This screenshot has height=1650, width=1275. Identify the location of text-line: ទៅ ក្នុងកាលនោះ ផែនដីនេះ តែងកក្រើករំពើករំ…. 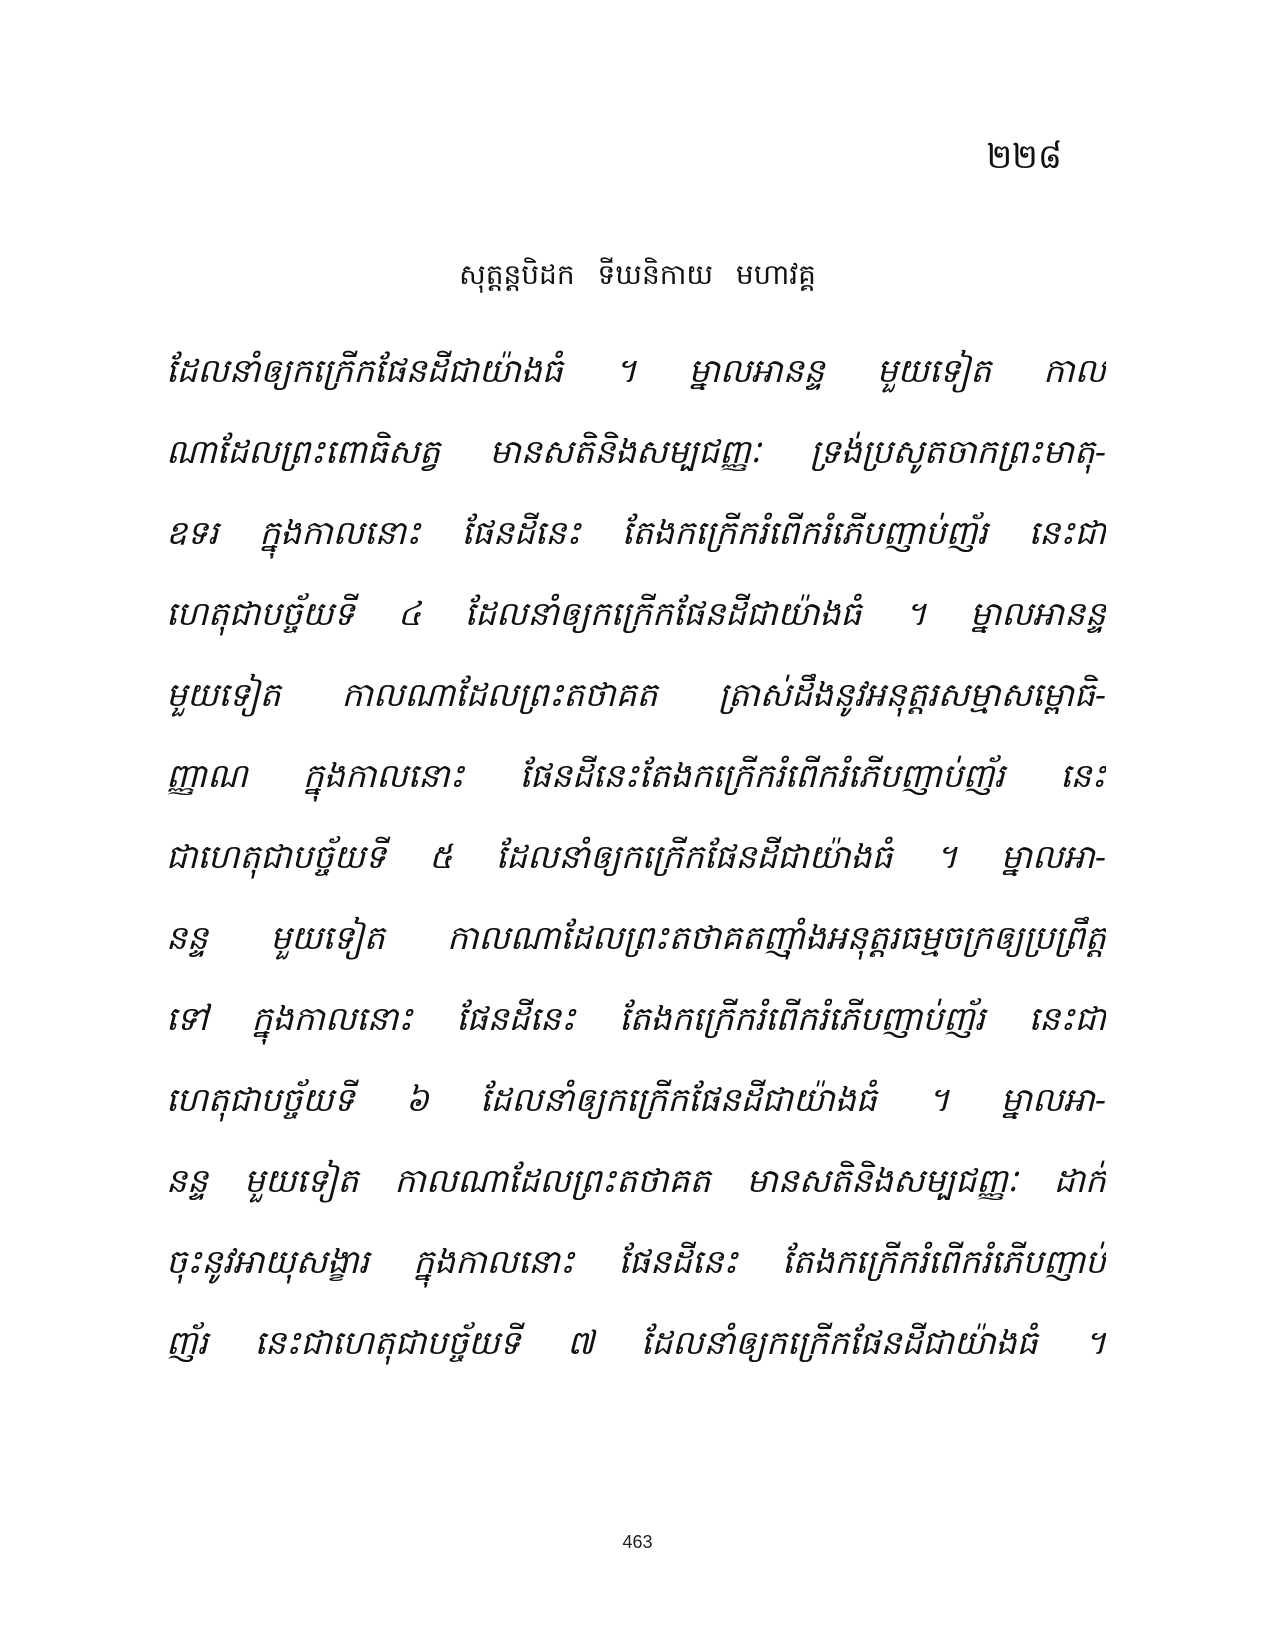
(636, 1018).